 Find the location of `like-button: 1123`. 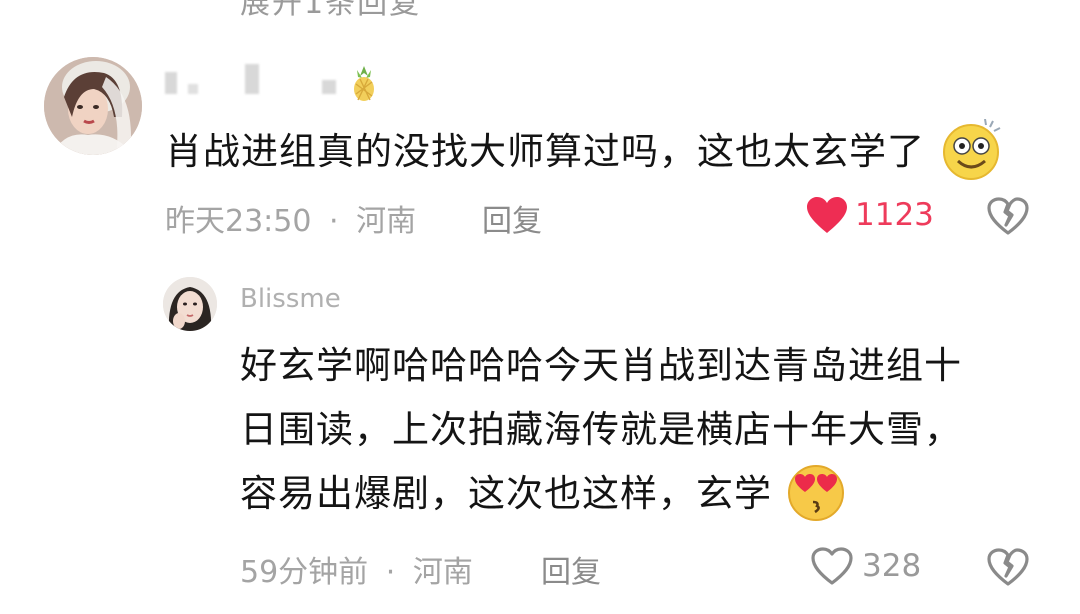

like-button: 1123 is located at coordinates (869, 215).